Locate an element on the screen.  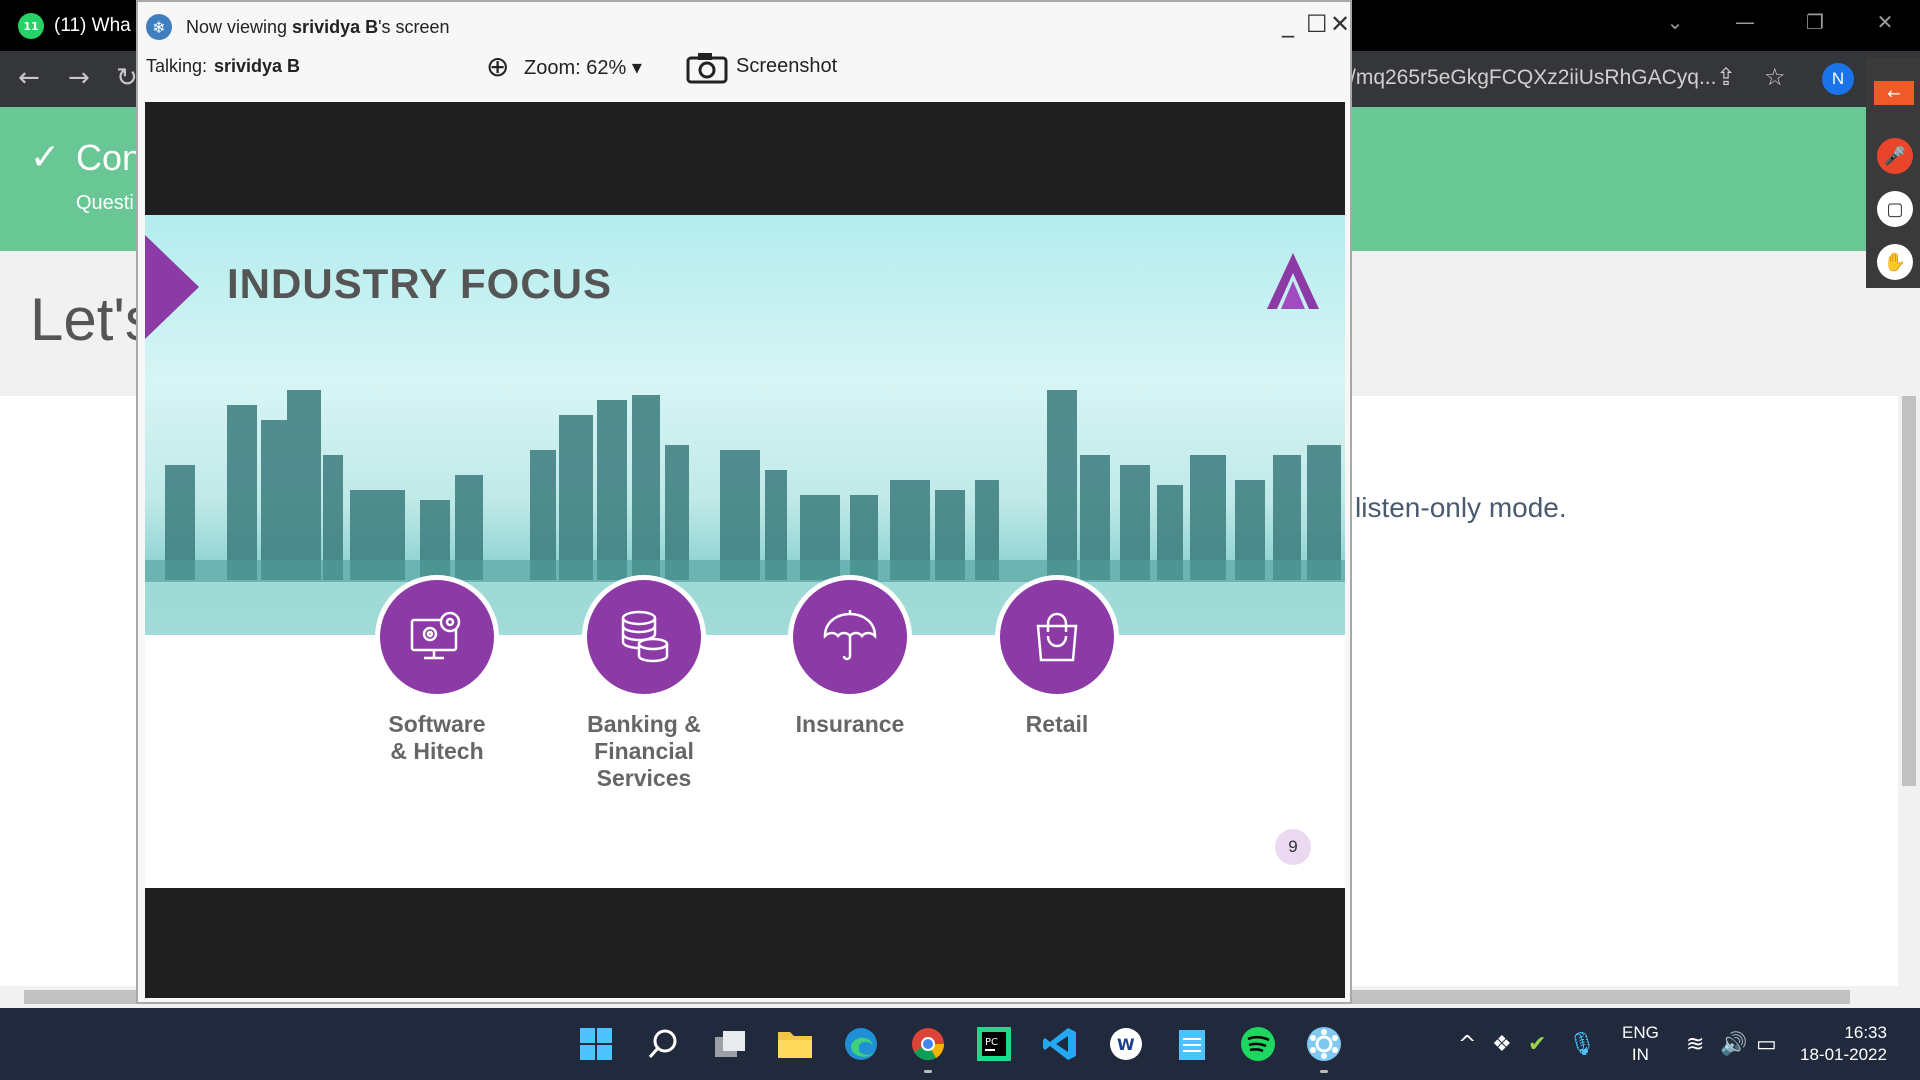
umbrella-icon is located at coordinates (850, 635).